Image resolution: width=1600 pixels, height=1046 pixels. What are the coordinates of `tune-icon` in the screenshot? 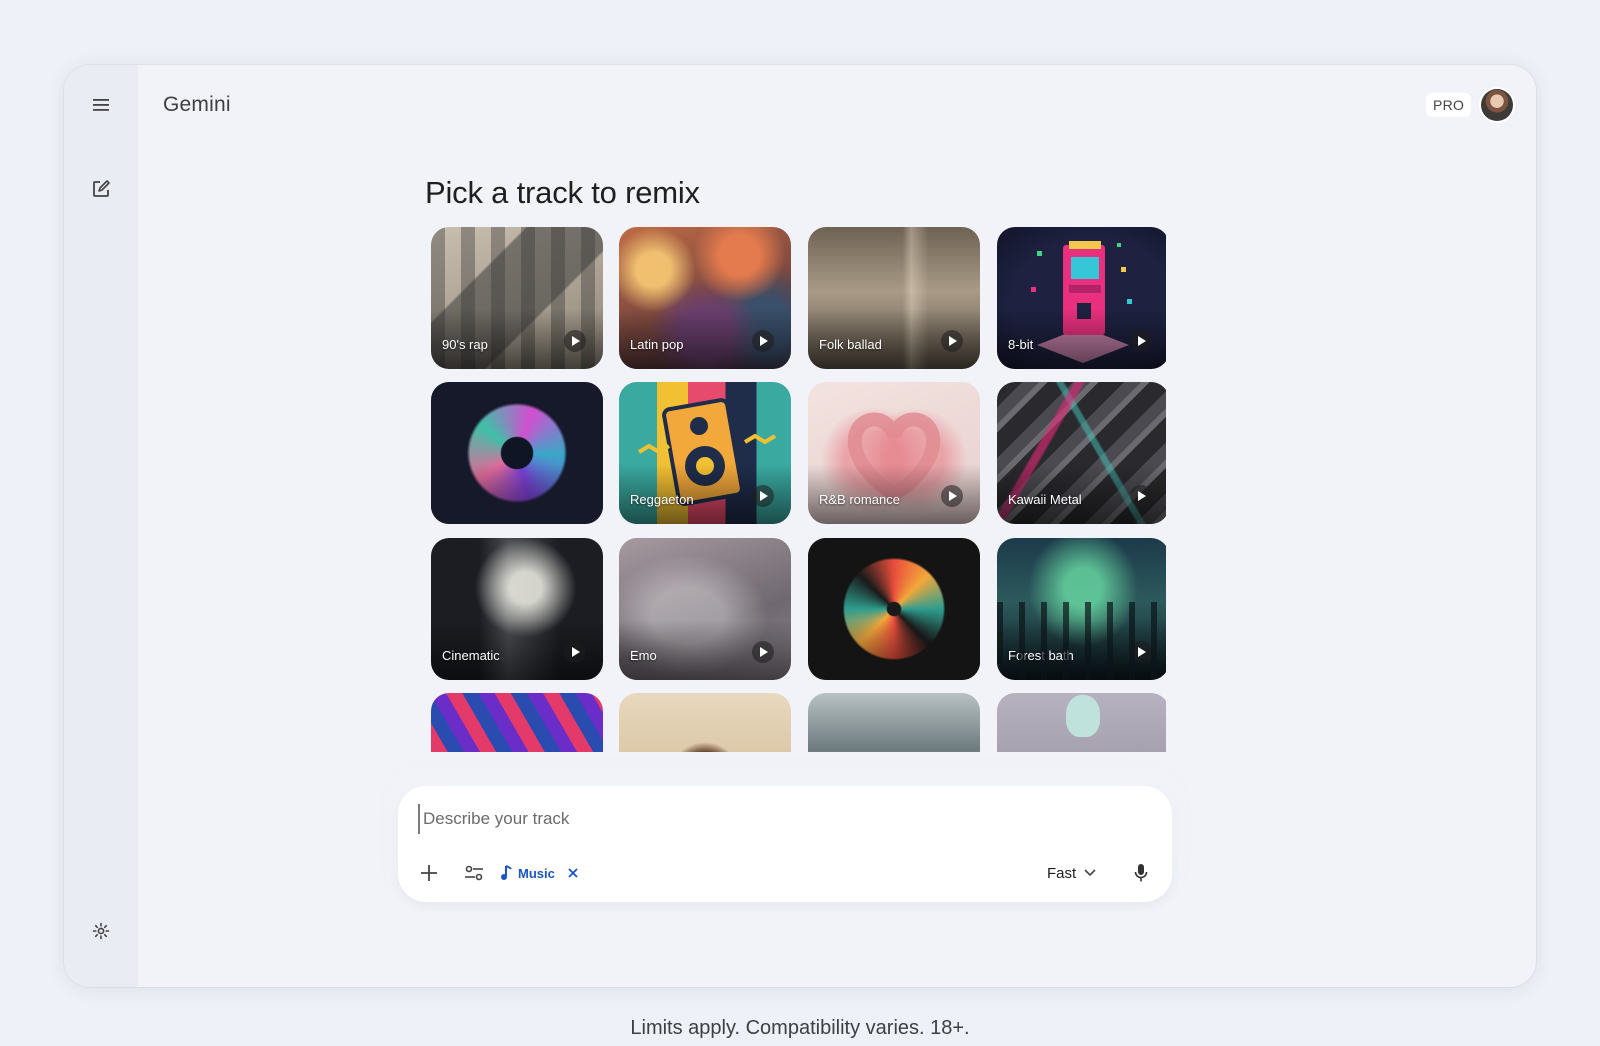 It's located at (474, 873).